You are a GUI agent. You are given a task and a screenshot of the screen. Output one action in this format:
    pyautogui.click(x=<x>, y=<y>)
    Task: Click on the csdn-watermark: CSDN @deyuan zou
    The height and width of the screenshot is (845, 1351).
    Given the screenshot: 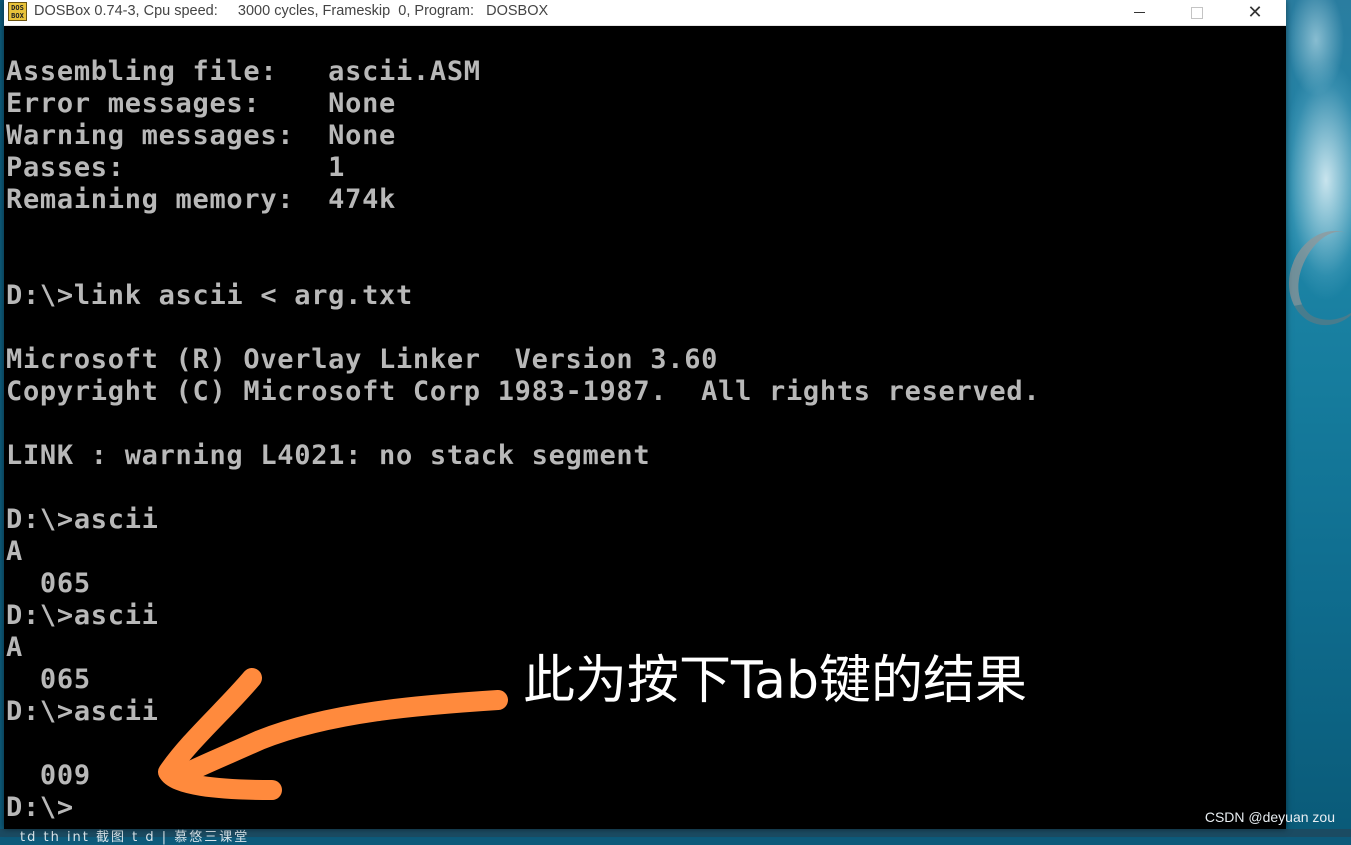 What is the action you would take?
    pyautogui.click(x=1269, y=817)
    